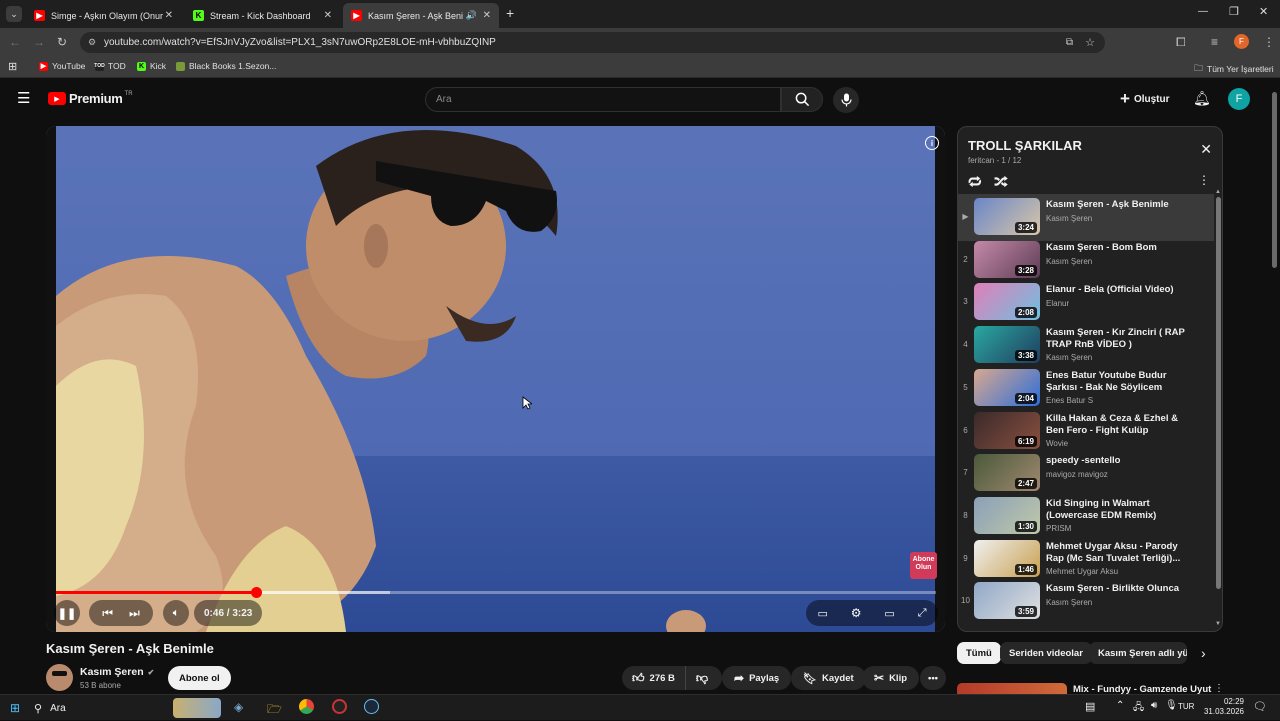 The width and height of the screenshot is (1280, 721). I want to click on windows-start-icon: ⊞, so click(15, 708).